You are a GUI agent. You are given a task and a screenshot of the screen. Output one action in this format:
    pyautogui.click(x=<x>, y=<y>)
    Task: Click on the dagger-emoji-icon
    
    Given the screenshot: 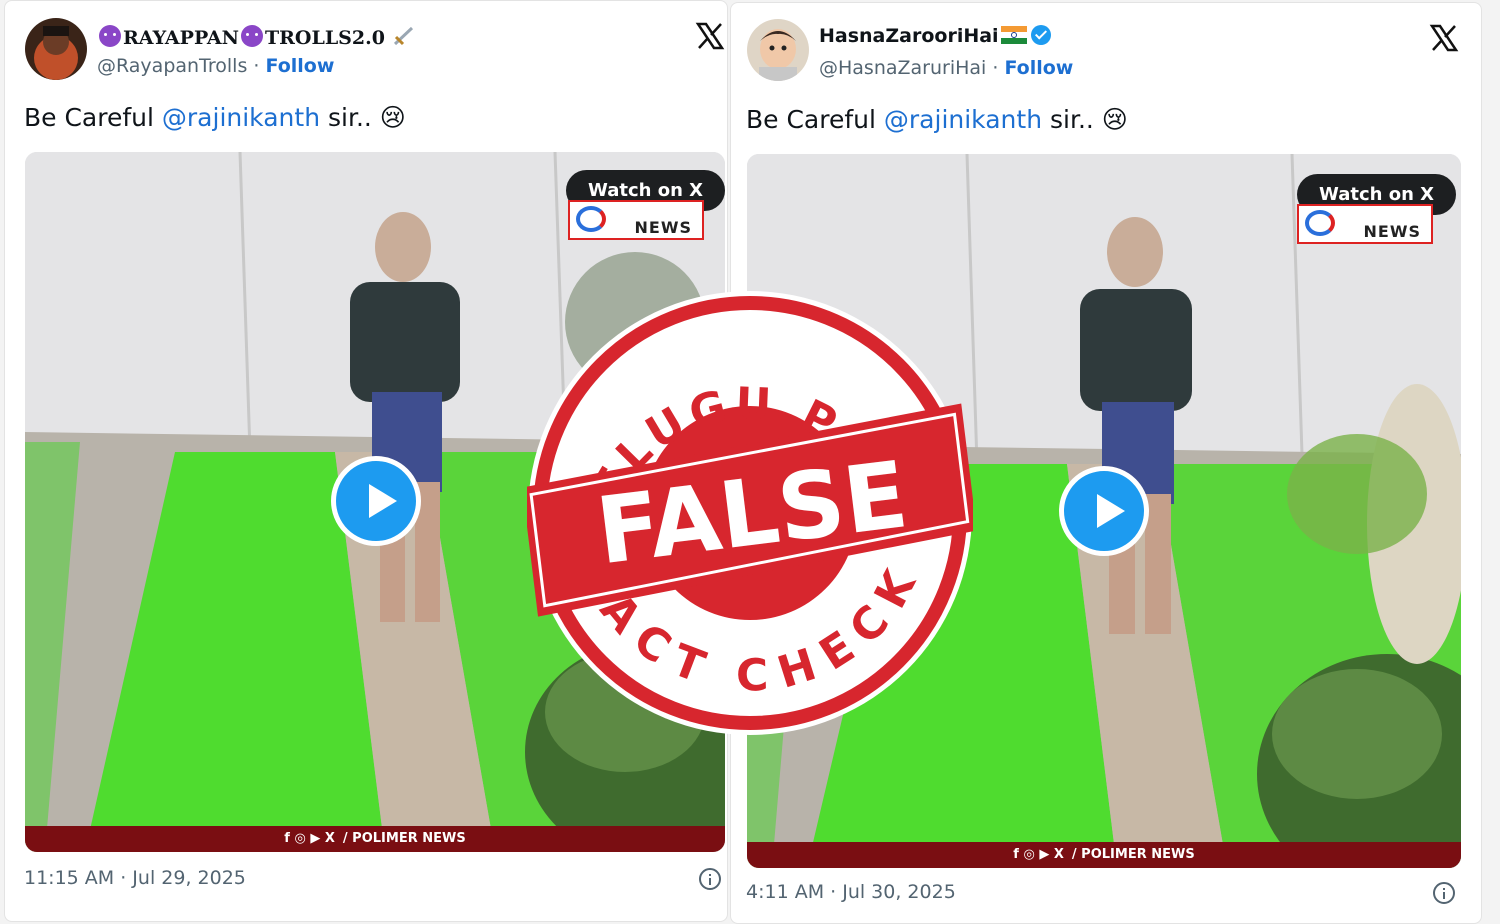 What is the action you would take?
    pyautogui.click(x=403, y=36)
    